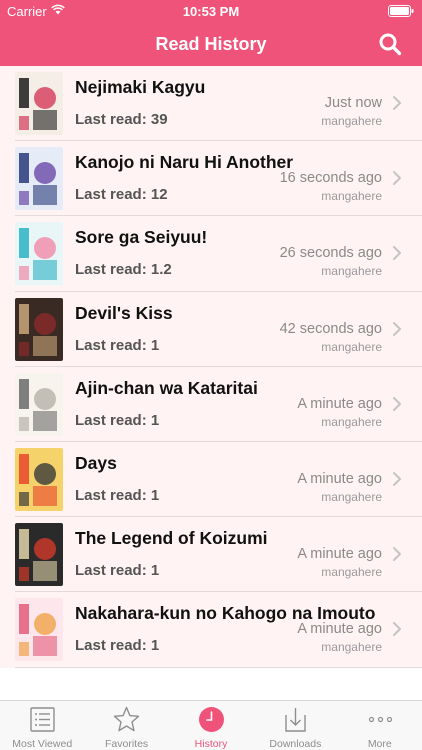  I want to click on read-timestamp: 26 seconds ago, so click(330, 253).